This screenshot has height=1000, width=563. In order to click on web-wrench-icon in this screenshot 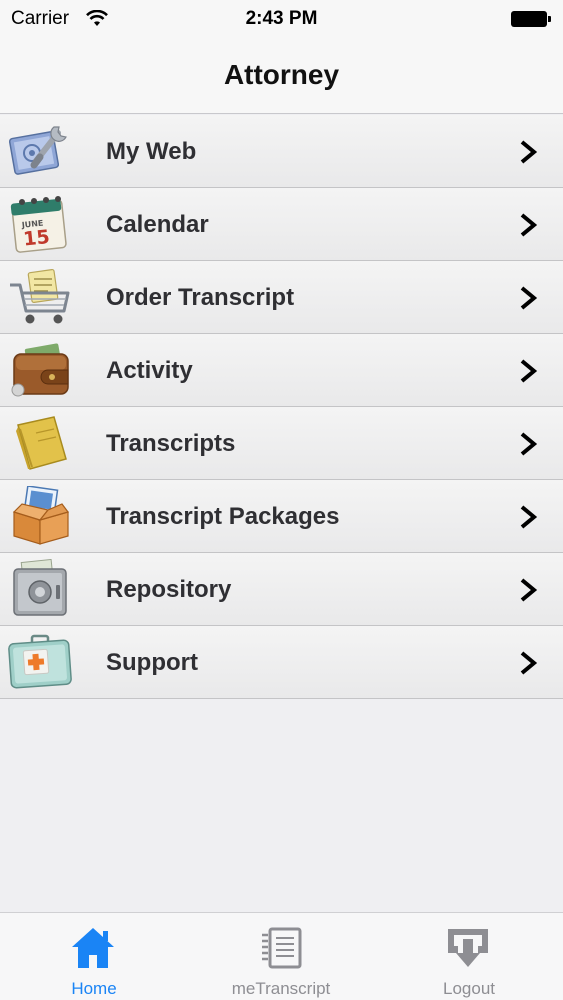, I will do `click(37, 150)`.